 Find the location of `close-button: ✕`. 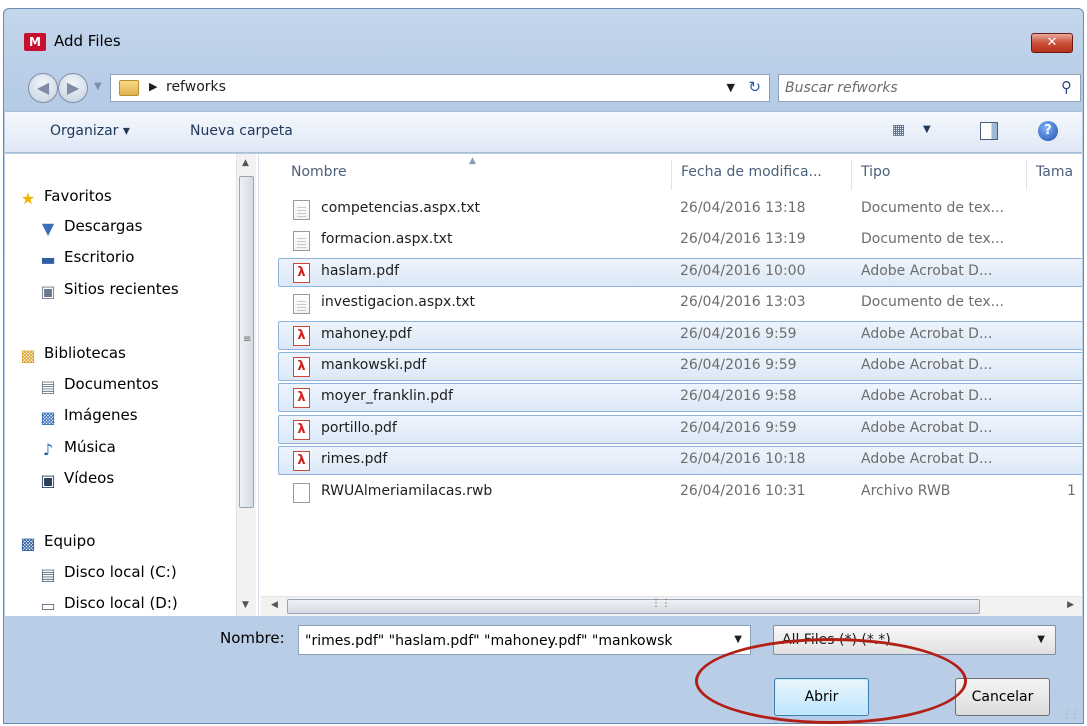

close-button: ✕ is located at coordinates (1052, 43).